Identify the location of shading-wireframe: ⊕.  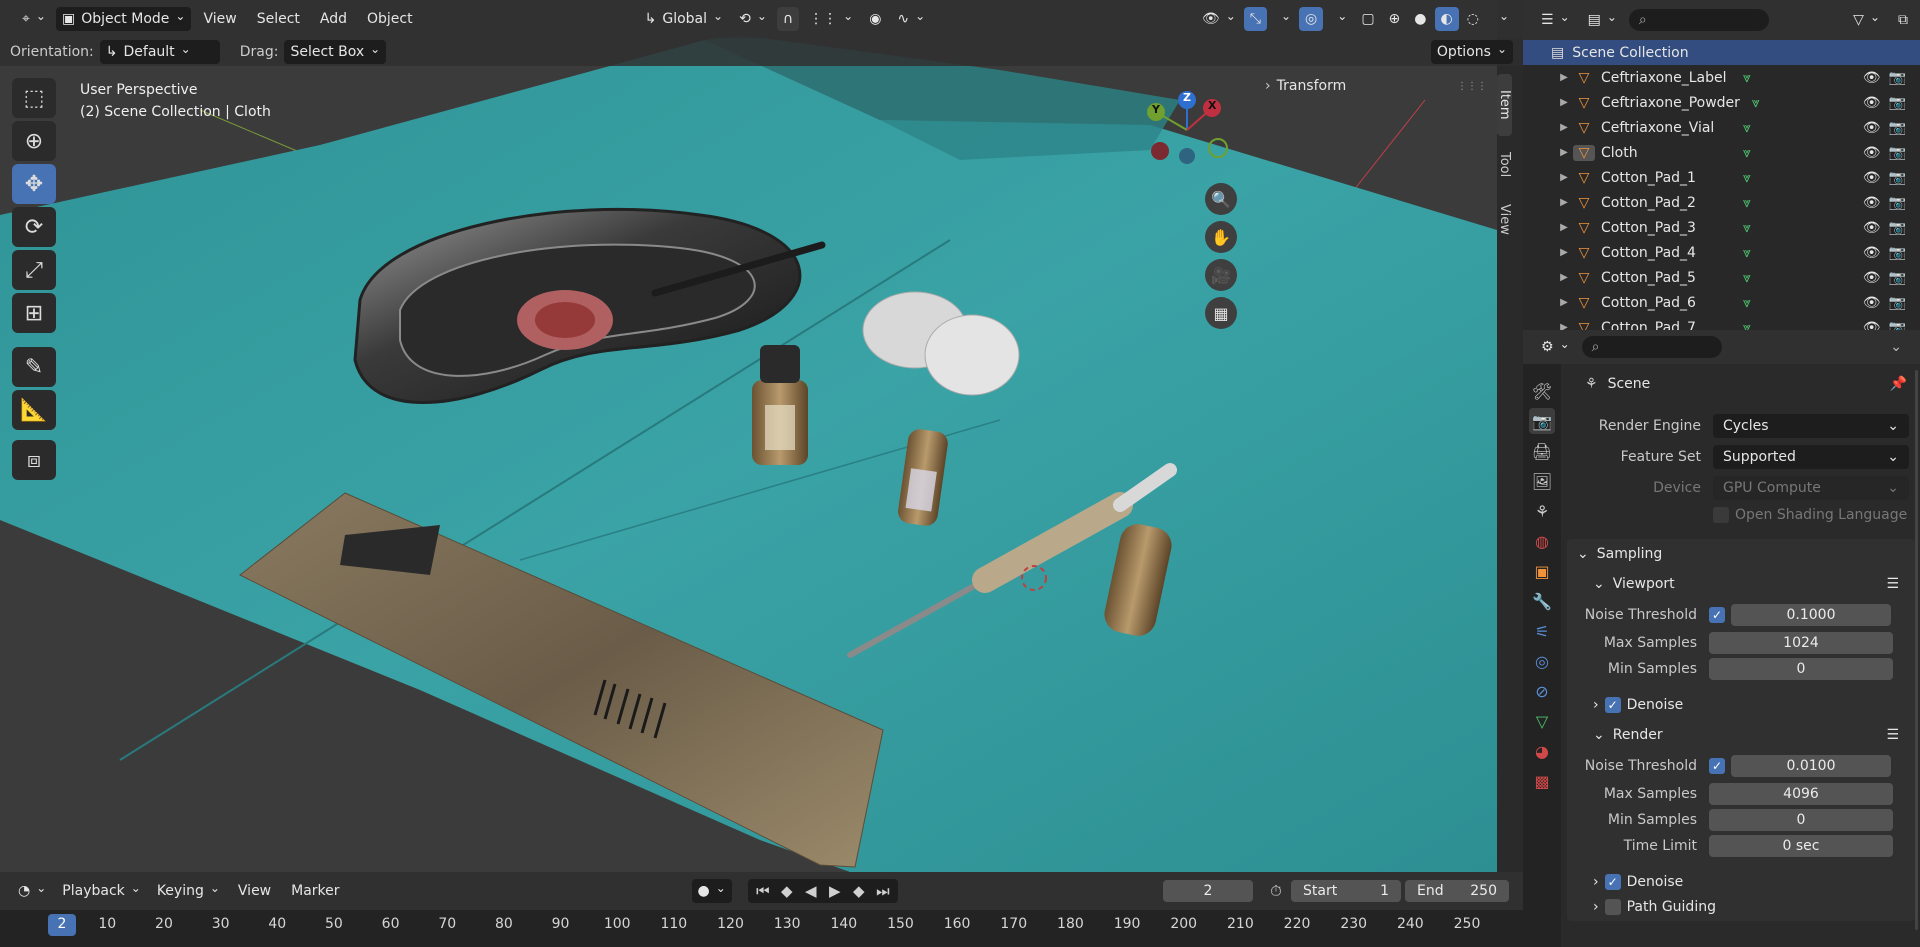
(1395, 19).